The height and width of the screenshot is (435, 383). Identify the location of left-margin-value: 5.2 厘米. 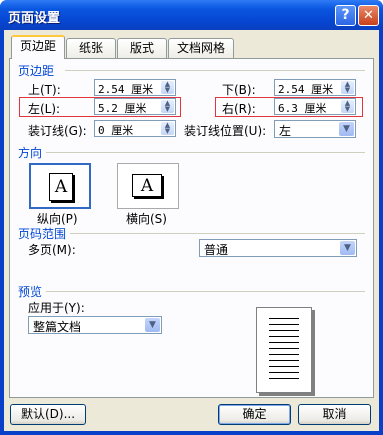
(122, 108).